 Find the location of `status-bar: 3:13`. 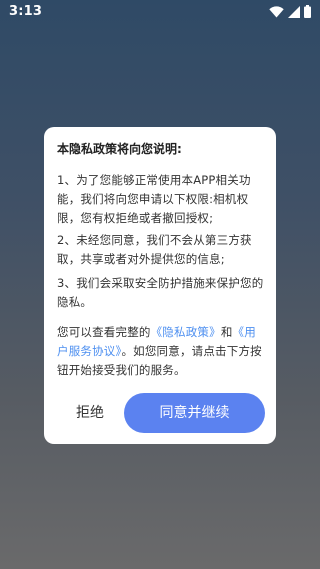

status-bar: 3:13 is located at coordinates (160, 12).